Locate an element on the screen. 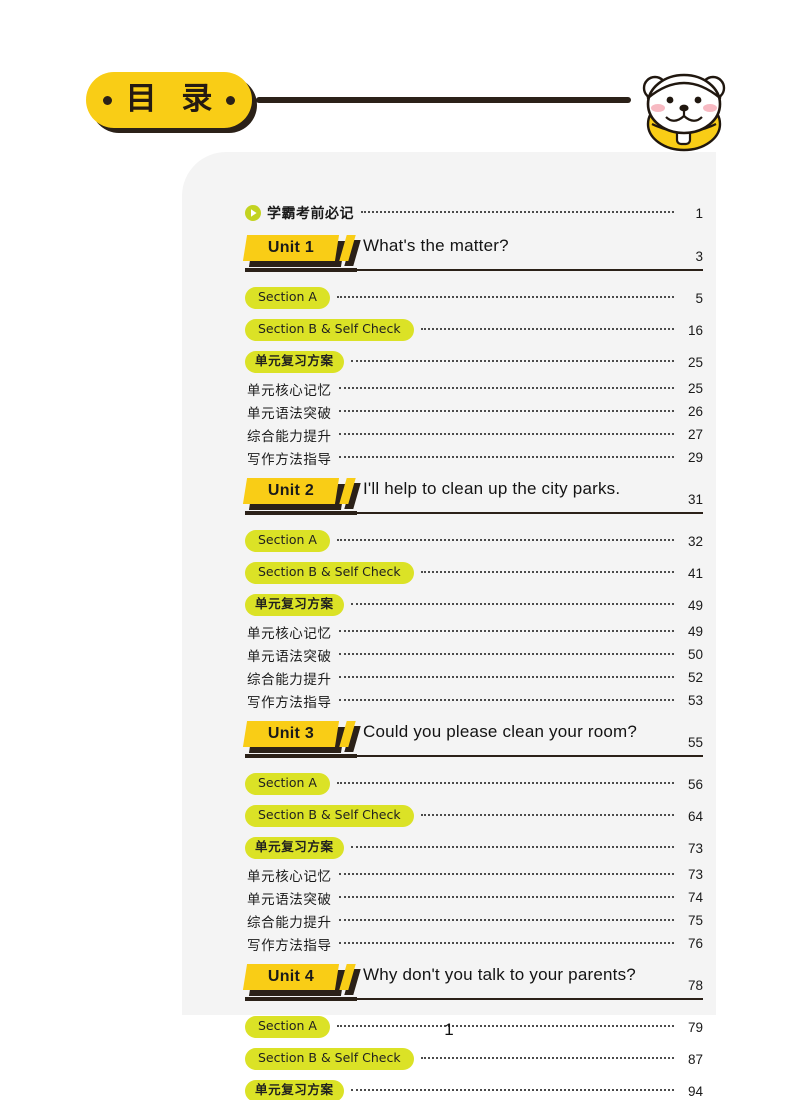 The width and height of the screenshot is (790, 1100). toc-row-page: 32 is located at coordinates (695, 541).